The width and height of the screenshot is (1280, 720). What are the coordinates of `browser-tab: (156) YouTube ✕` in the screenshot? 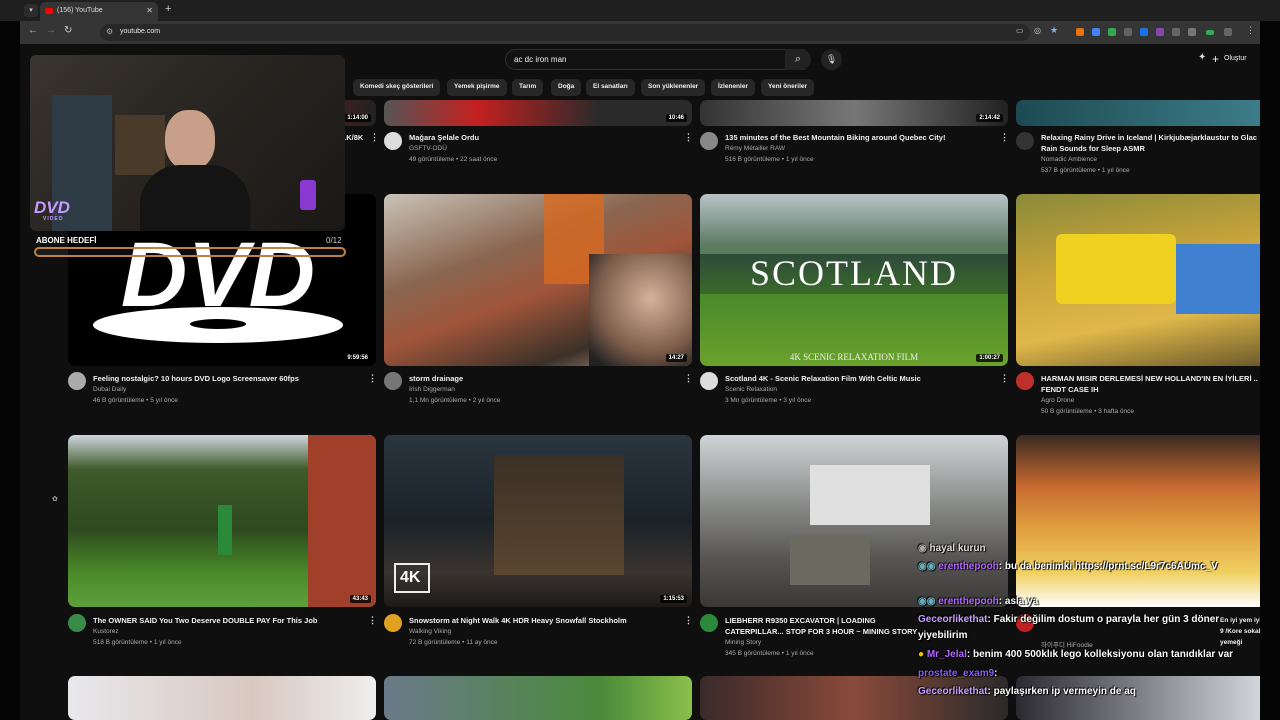 It's located at (99, 11).